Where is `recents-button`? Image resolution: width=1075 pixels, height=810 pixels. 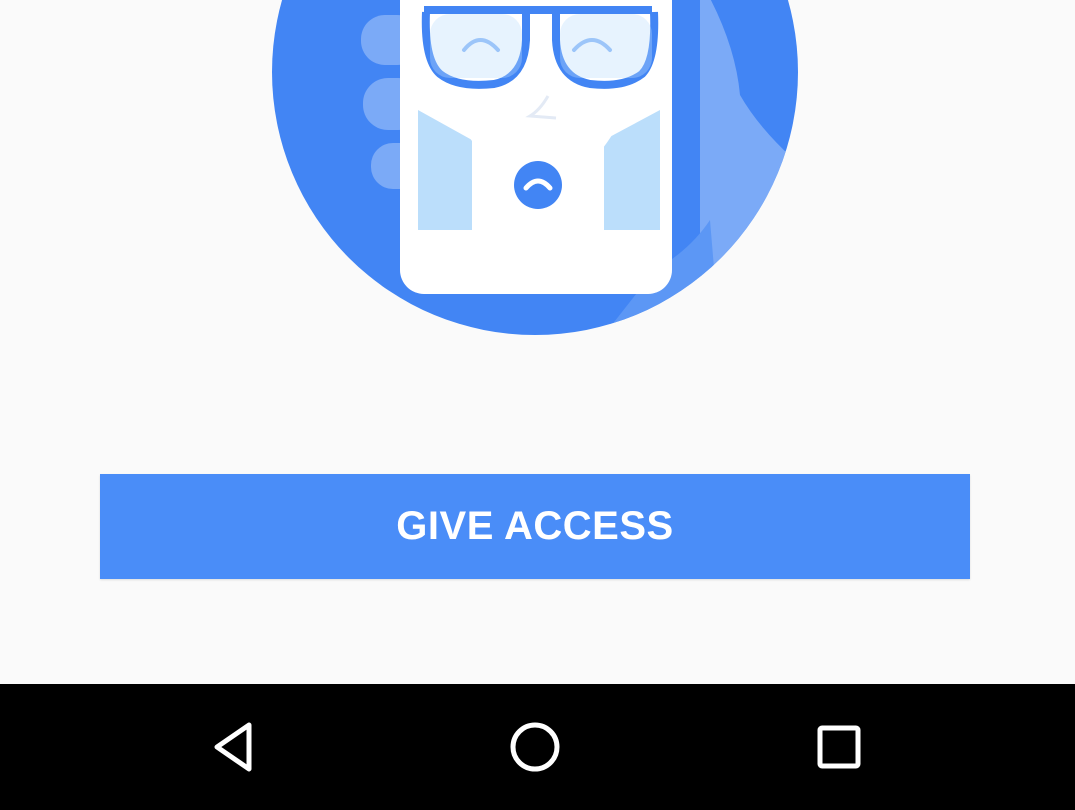
recents-button is located at coordinates (839, 747).